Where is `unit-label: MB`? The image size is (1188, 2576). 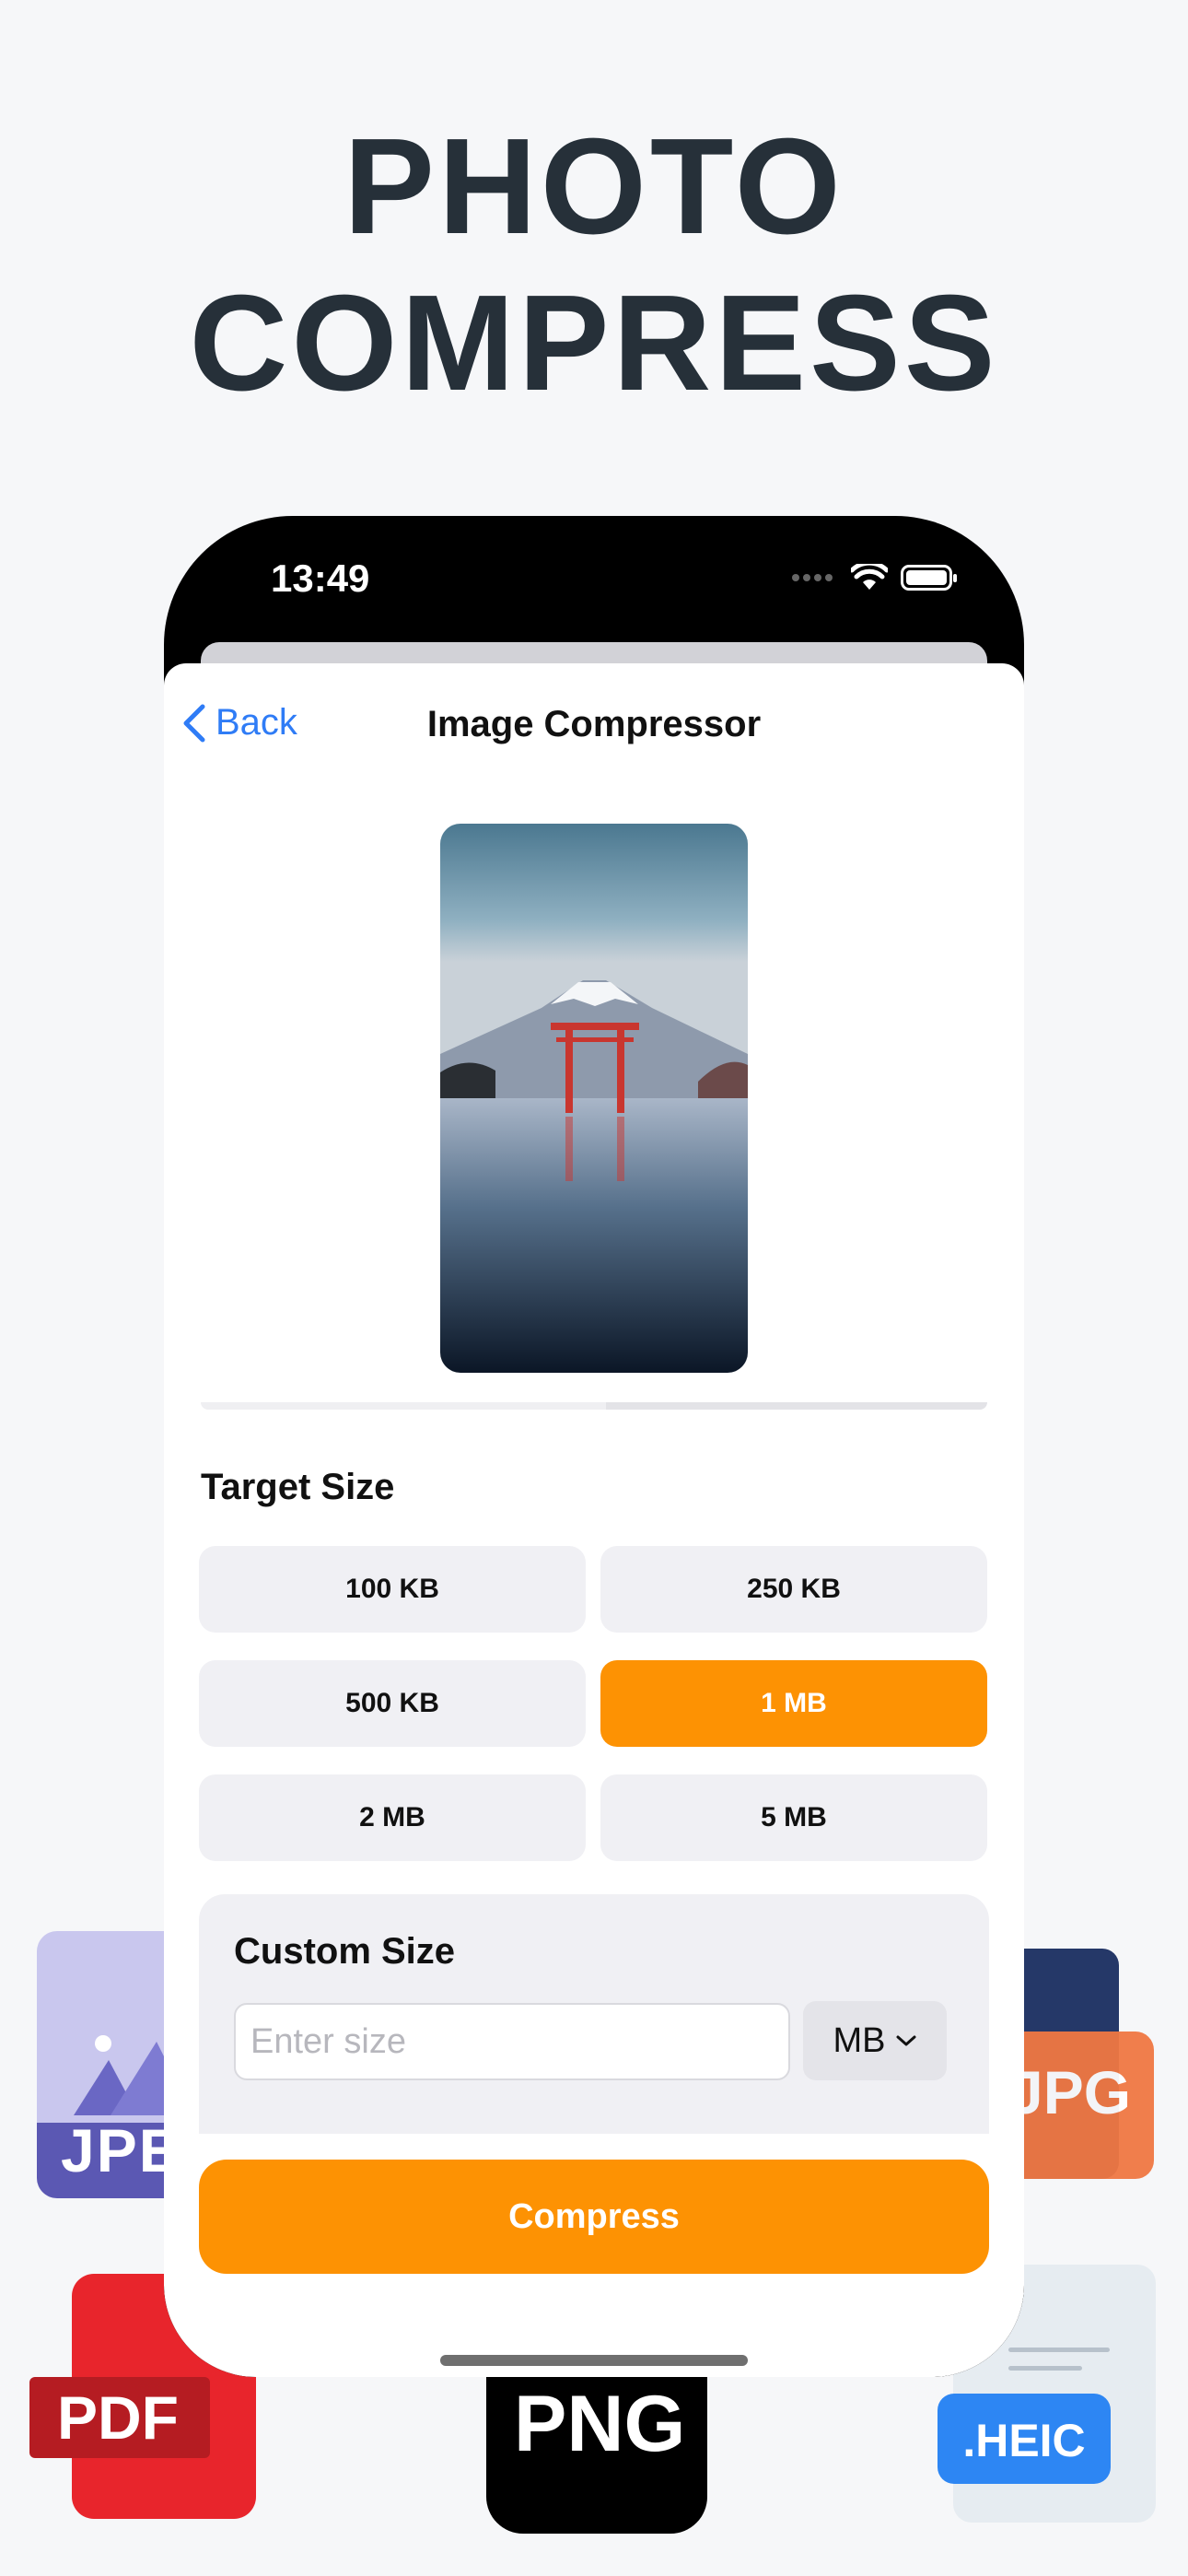
unit-label: MB is located at coordinates (859, 2040).